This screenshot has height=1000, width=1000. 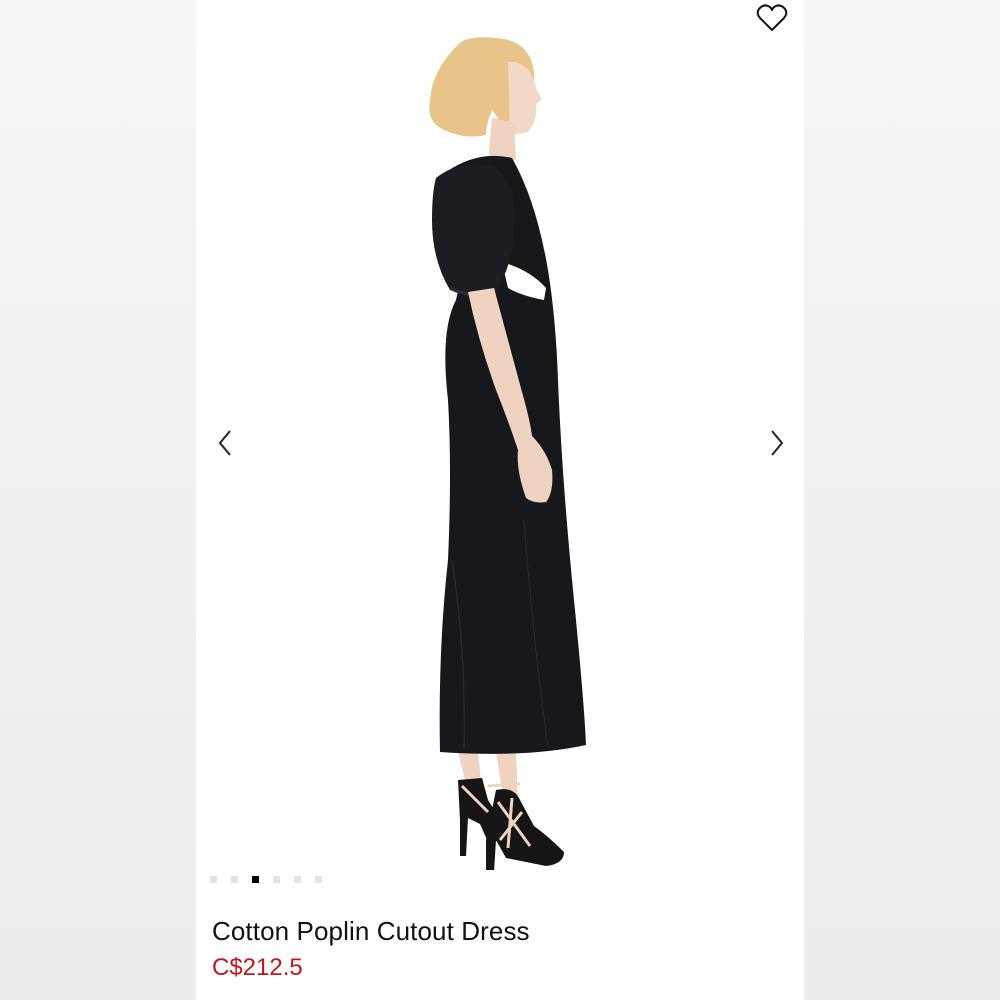 What do you see at coordinates (257, 967) in the screenshot?
I see `product-price: C$212.5` at bounding box center [257, 967].